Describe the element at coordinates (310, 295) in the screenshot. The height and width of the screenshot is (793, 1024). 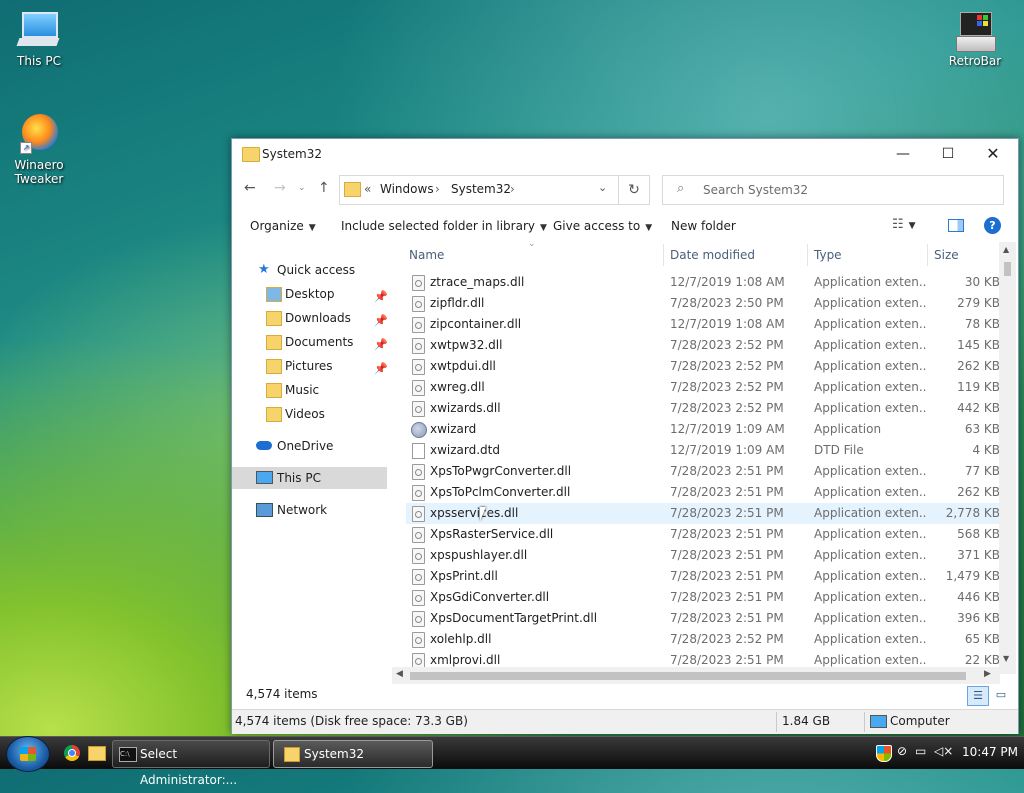
I see `nav-desktop: Desktop 📌` at that location.